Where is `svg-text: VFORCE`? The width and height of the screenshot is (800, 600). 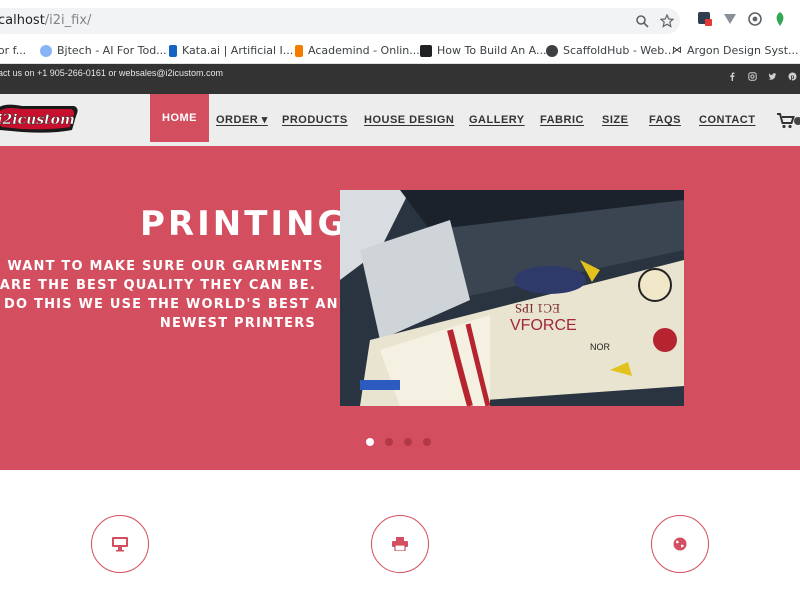 svg-text: VFORCE is located at coordinates (543, 325).